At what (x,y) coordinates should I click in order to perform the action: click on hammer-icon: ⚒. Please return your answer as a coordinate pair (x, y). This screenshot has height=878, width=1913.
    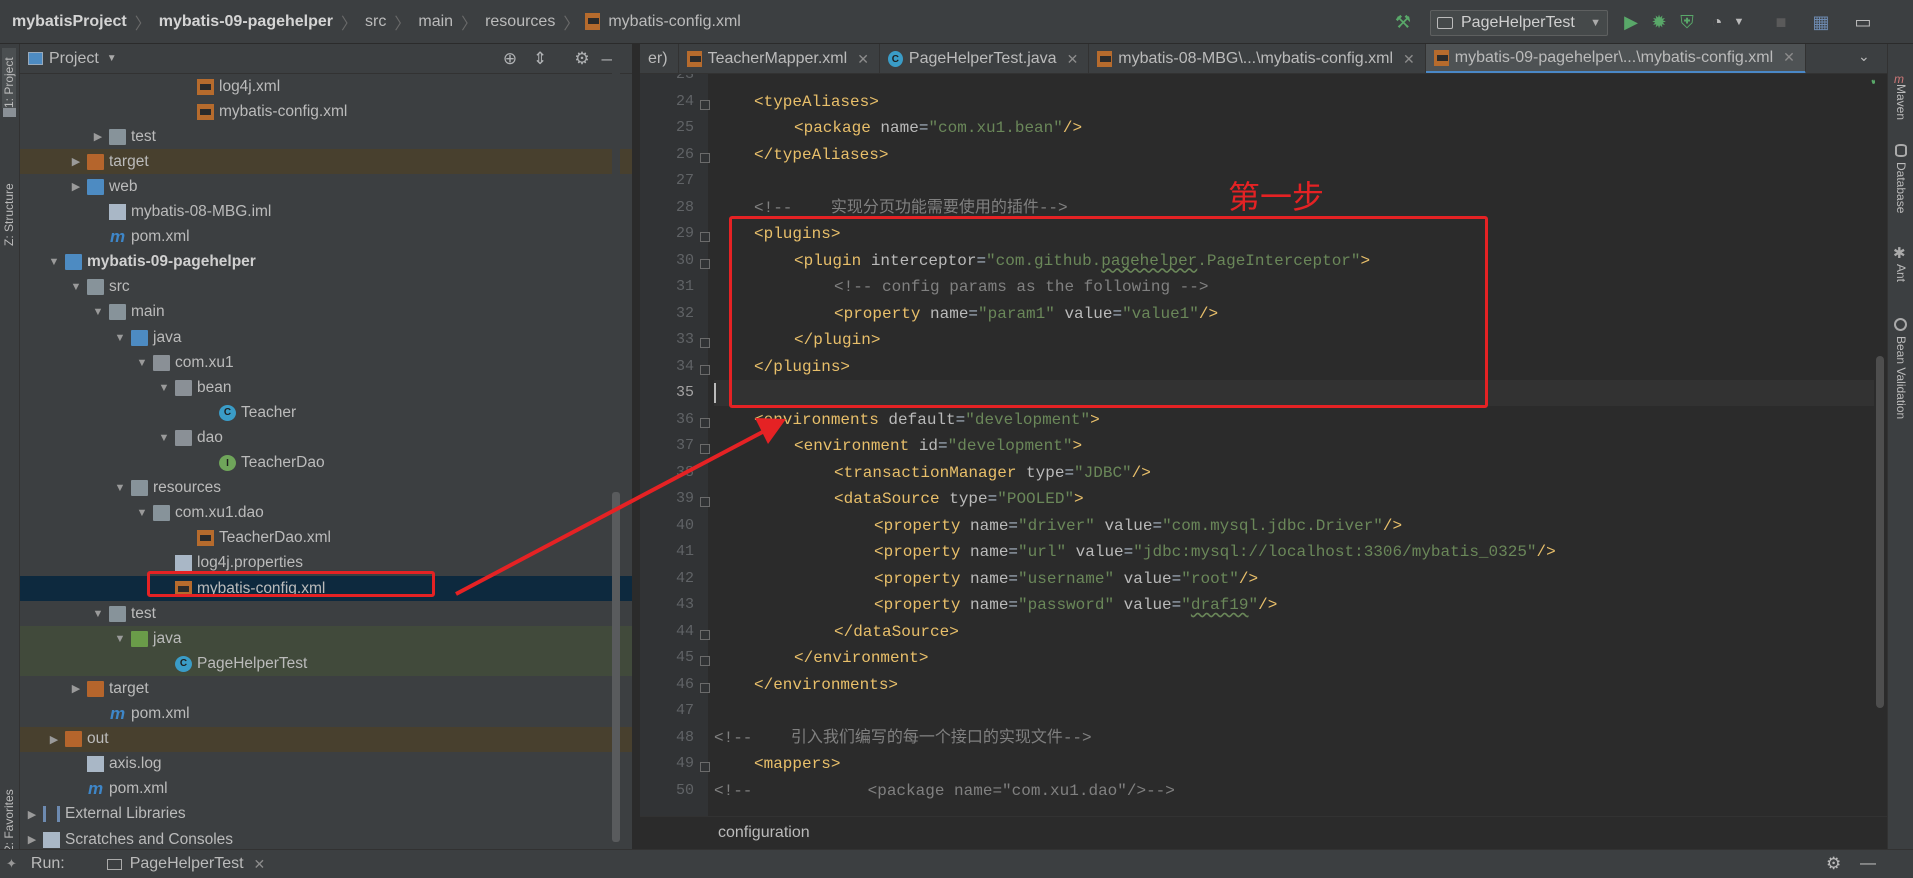
    Looking at the image, I should click on (1403, 22).